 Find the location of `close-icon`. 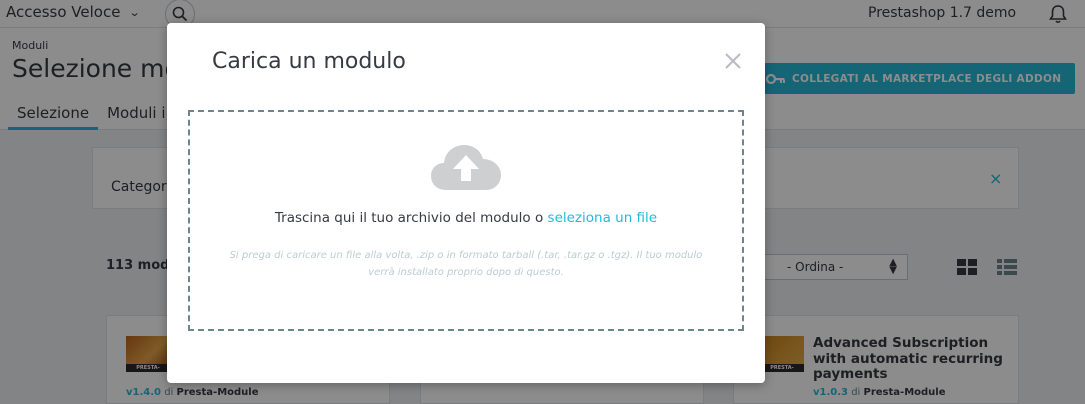

close-icon is located at coordinates (733, 61).